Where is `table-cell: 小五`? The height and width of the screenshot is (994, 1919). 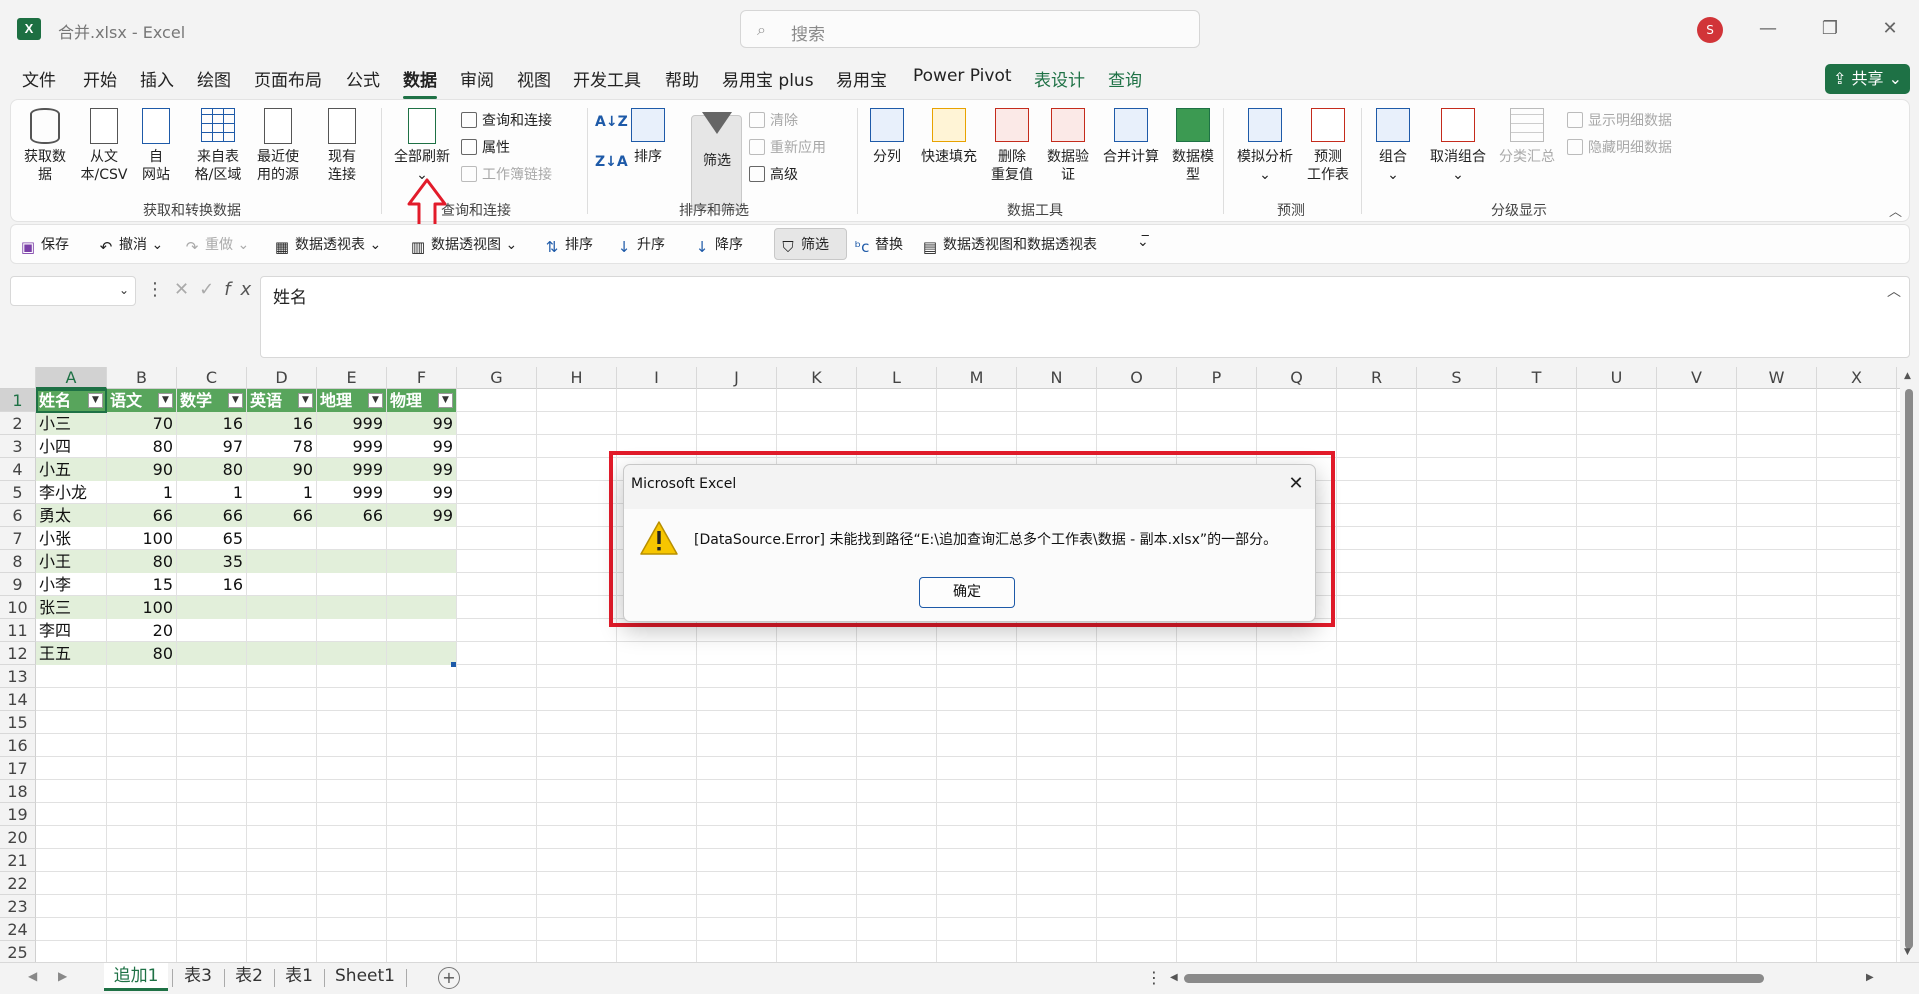 table-cell: 小五 is located at coordinates (71, 469).